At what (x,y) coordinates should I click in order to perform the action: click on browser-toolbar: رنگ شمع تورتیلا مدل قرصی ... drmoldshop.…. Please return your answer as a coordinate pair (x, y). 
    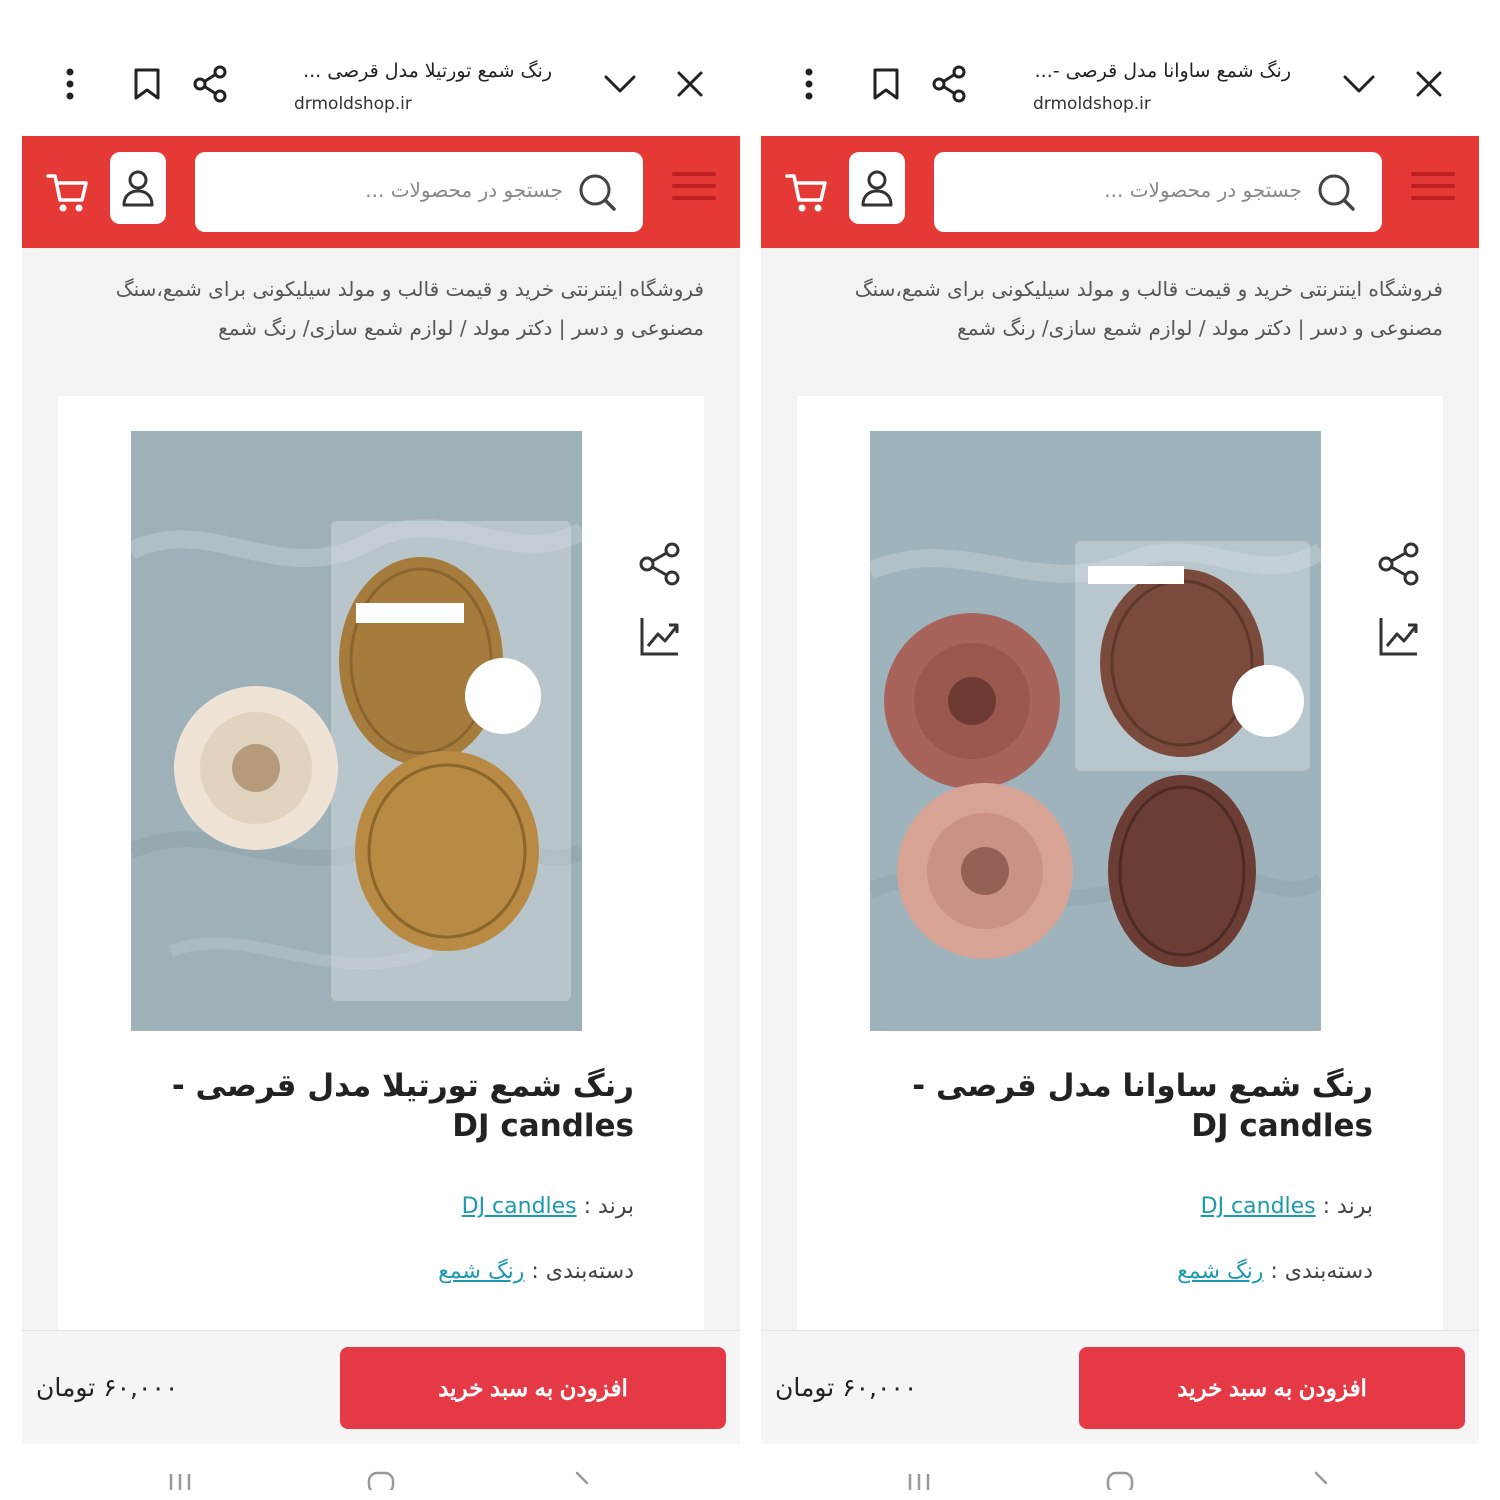
    Looking at the image, I should click on (381, 79).